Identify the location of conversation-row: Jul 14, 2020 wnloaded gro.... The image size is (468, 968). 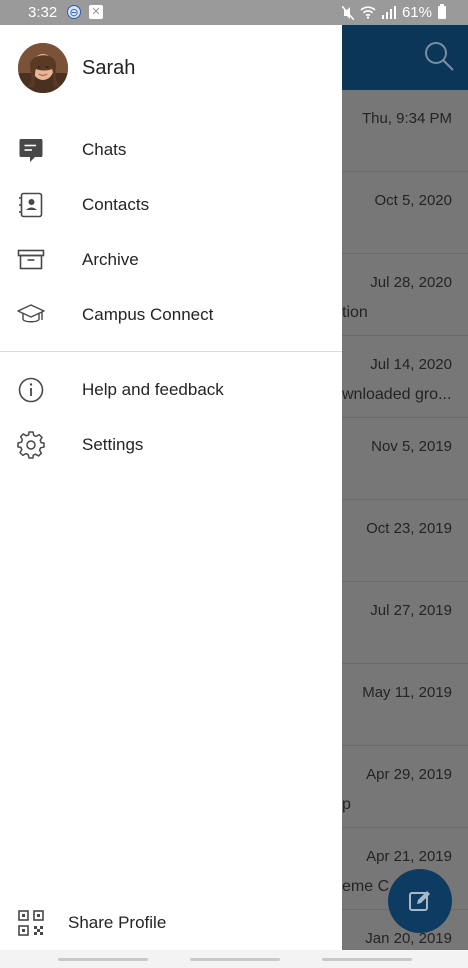
(405, 377).